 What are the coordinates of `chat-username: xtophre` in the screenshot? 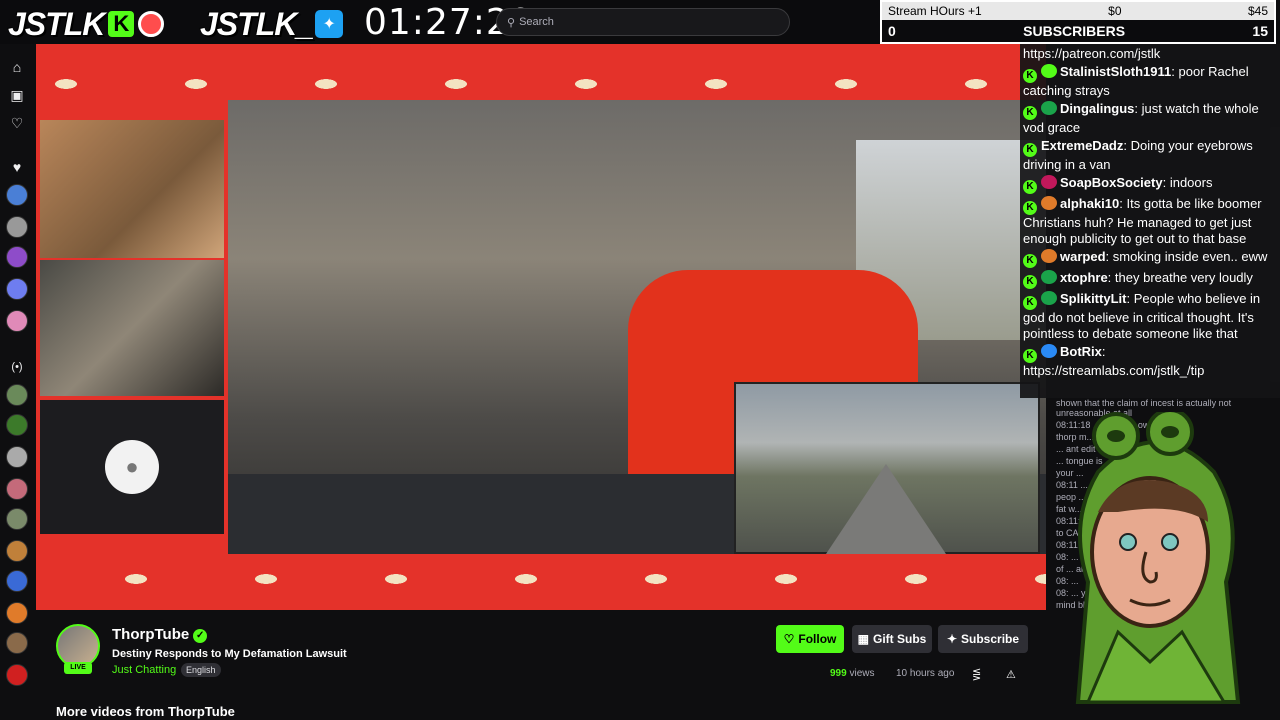 It's located at (1084, 277).